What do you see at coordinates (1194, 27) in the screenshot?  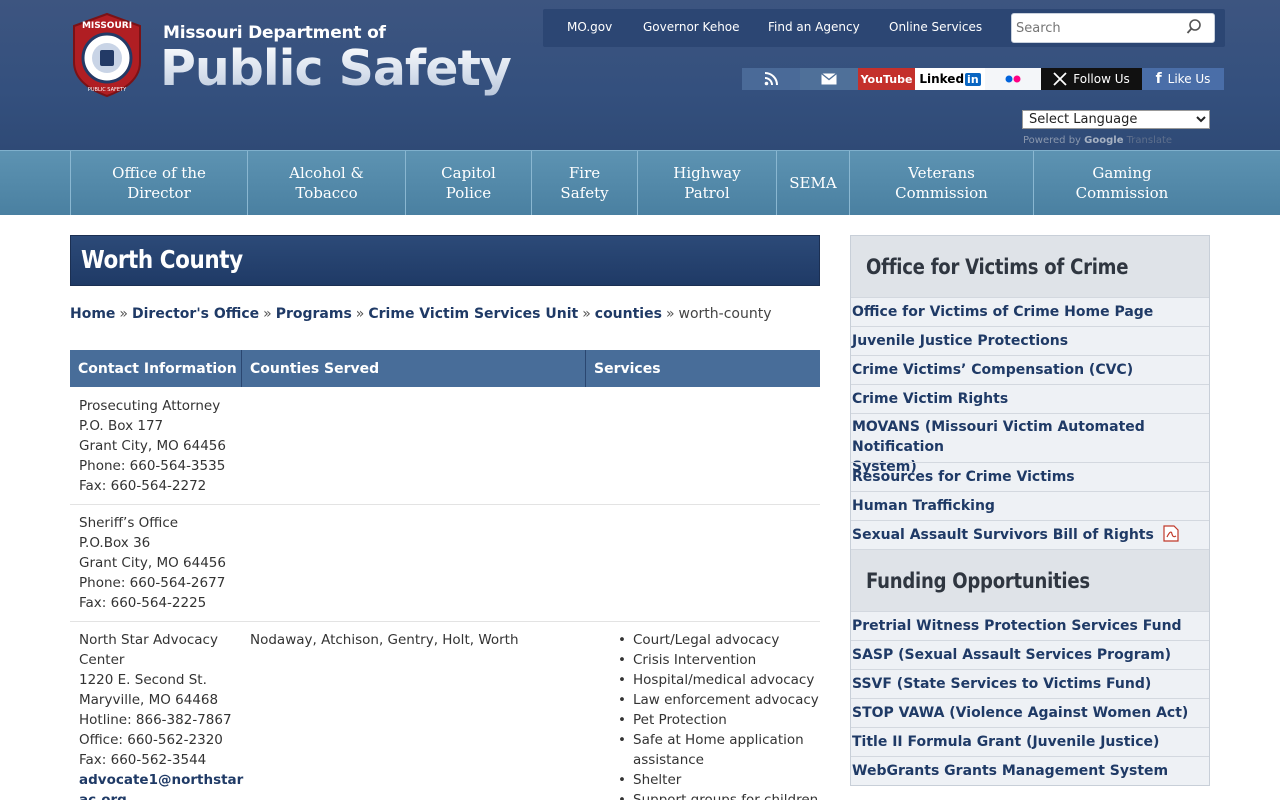 I see `search-icon` at bounding box center [1194, 27].